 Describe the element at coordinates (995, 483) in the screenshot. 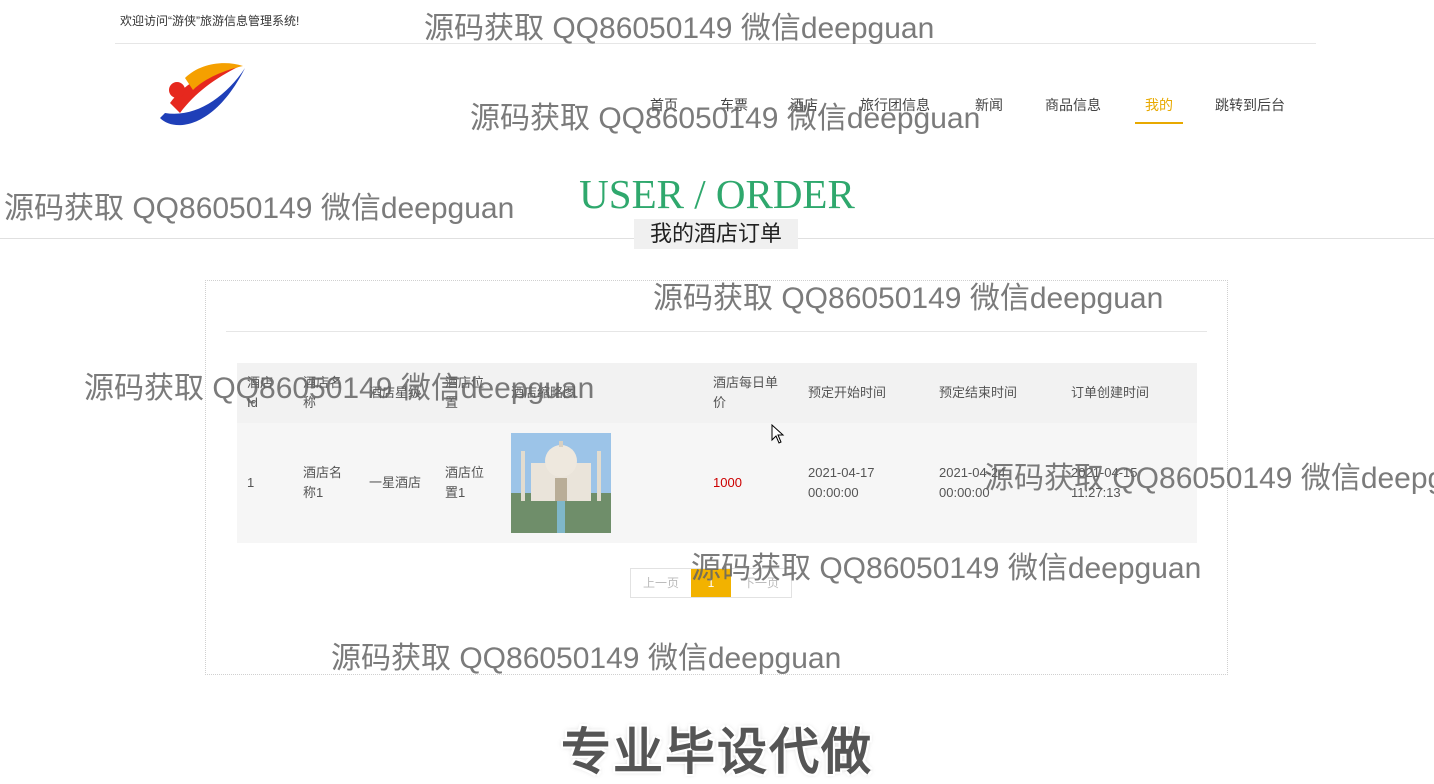

I see `cell-end-time: 2021-04-24 00:00:00` at that location.